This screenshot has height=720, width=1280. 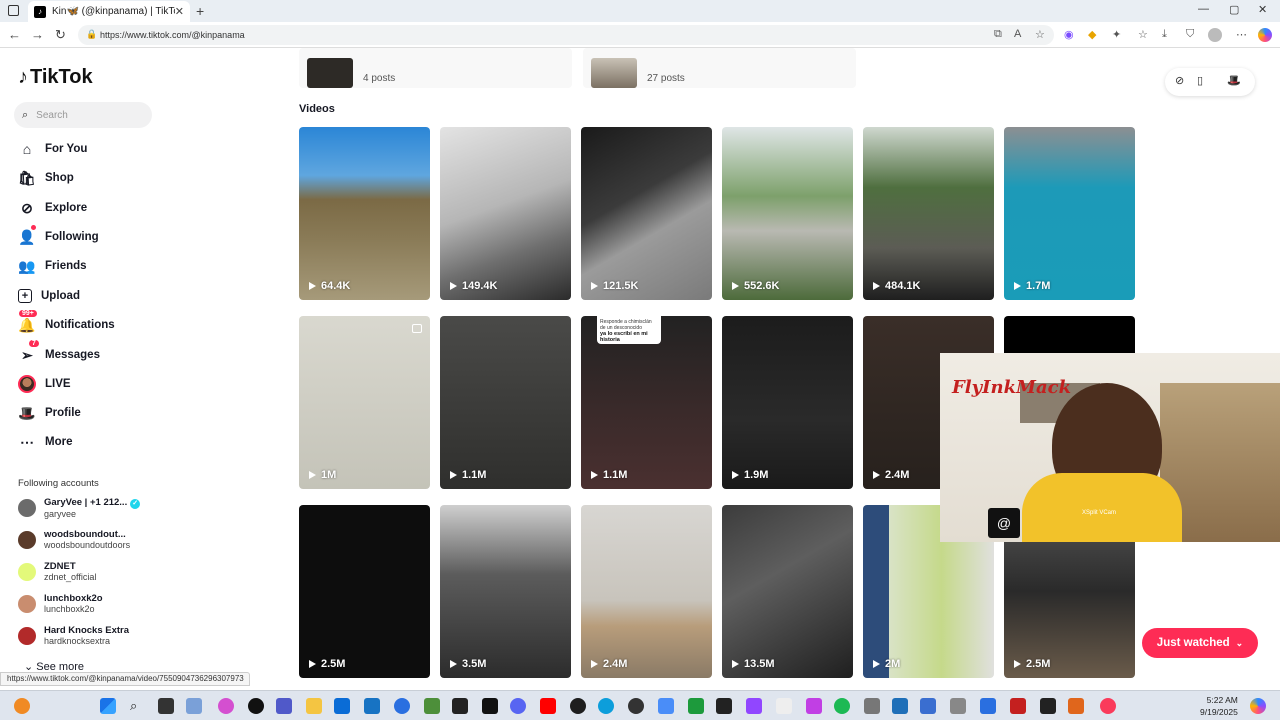 I want to click on back-icon: ←, so click(x=14, y=34).